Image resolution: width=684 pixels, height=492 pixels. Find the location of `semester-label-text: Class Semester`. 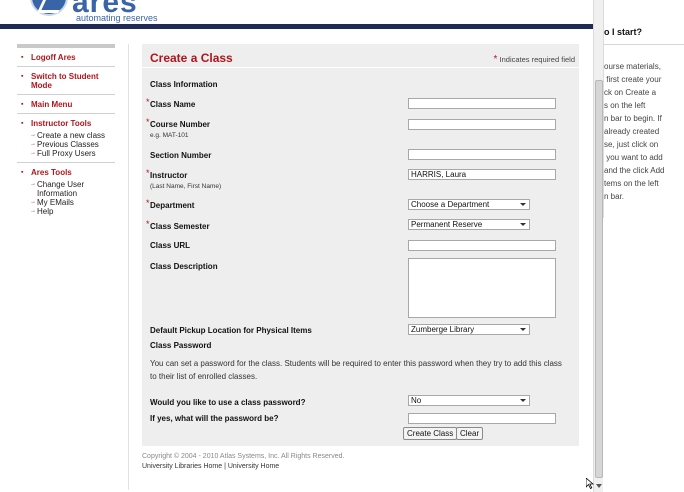

semester-label-text: Class Semester is located at coordinates (180, 226).